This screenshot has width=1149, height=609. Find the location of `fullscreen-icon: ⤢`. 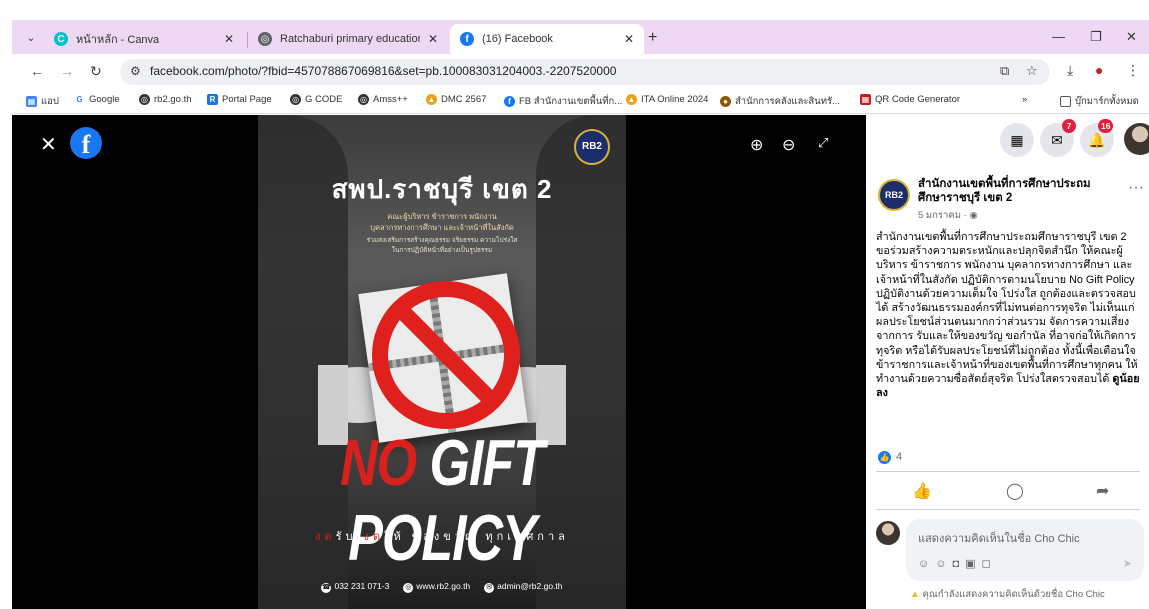

fullscreen-icon: ⤢ is located at coordinates (823, 143).